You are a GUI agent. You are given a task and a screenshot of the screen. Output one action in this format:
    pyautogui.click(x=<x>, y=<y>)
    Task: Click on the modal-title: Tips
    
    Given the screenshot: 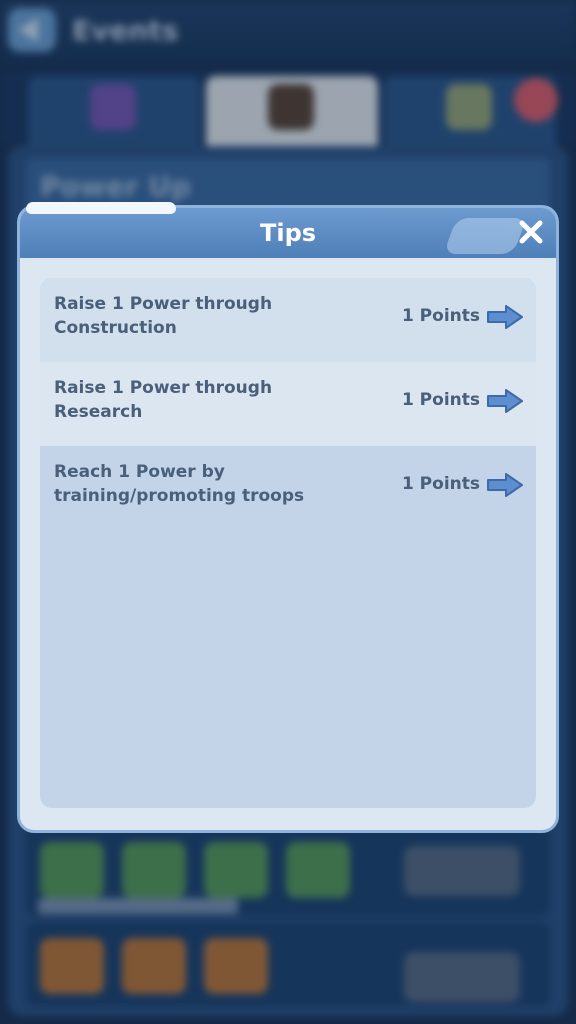 What is the action you would take?
    pyautogui.click(x=288, y=233)
    